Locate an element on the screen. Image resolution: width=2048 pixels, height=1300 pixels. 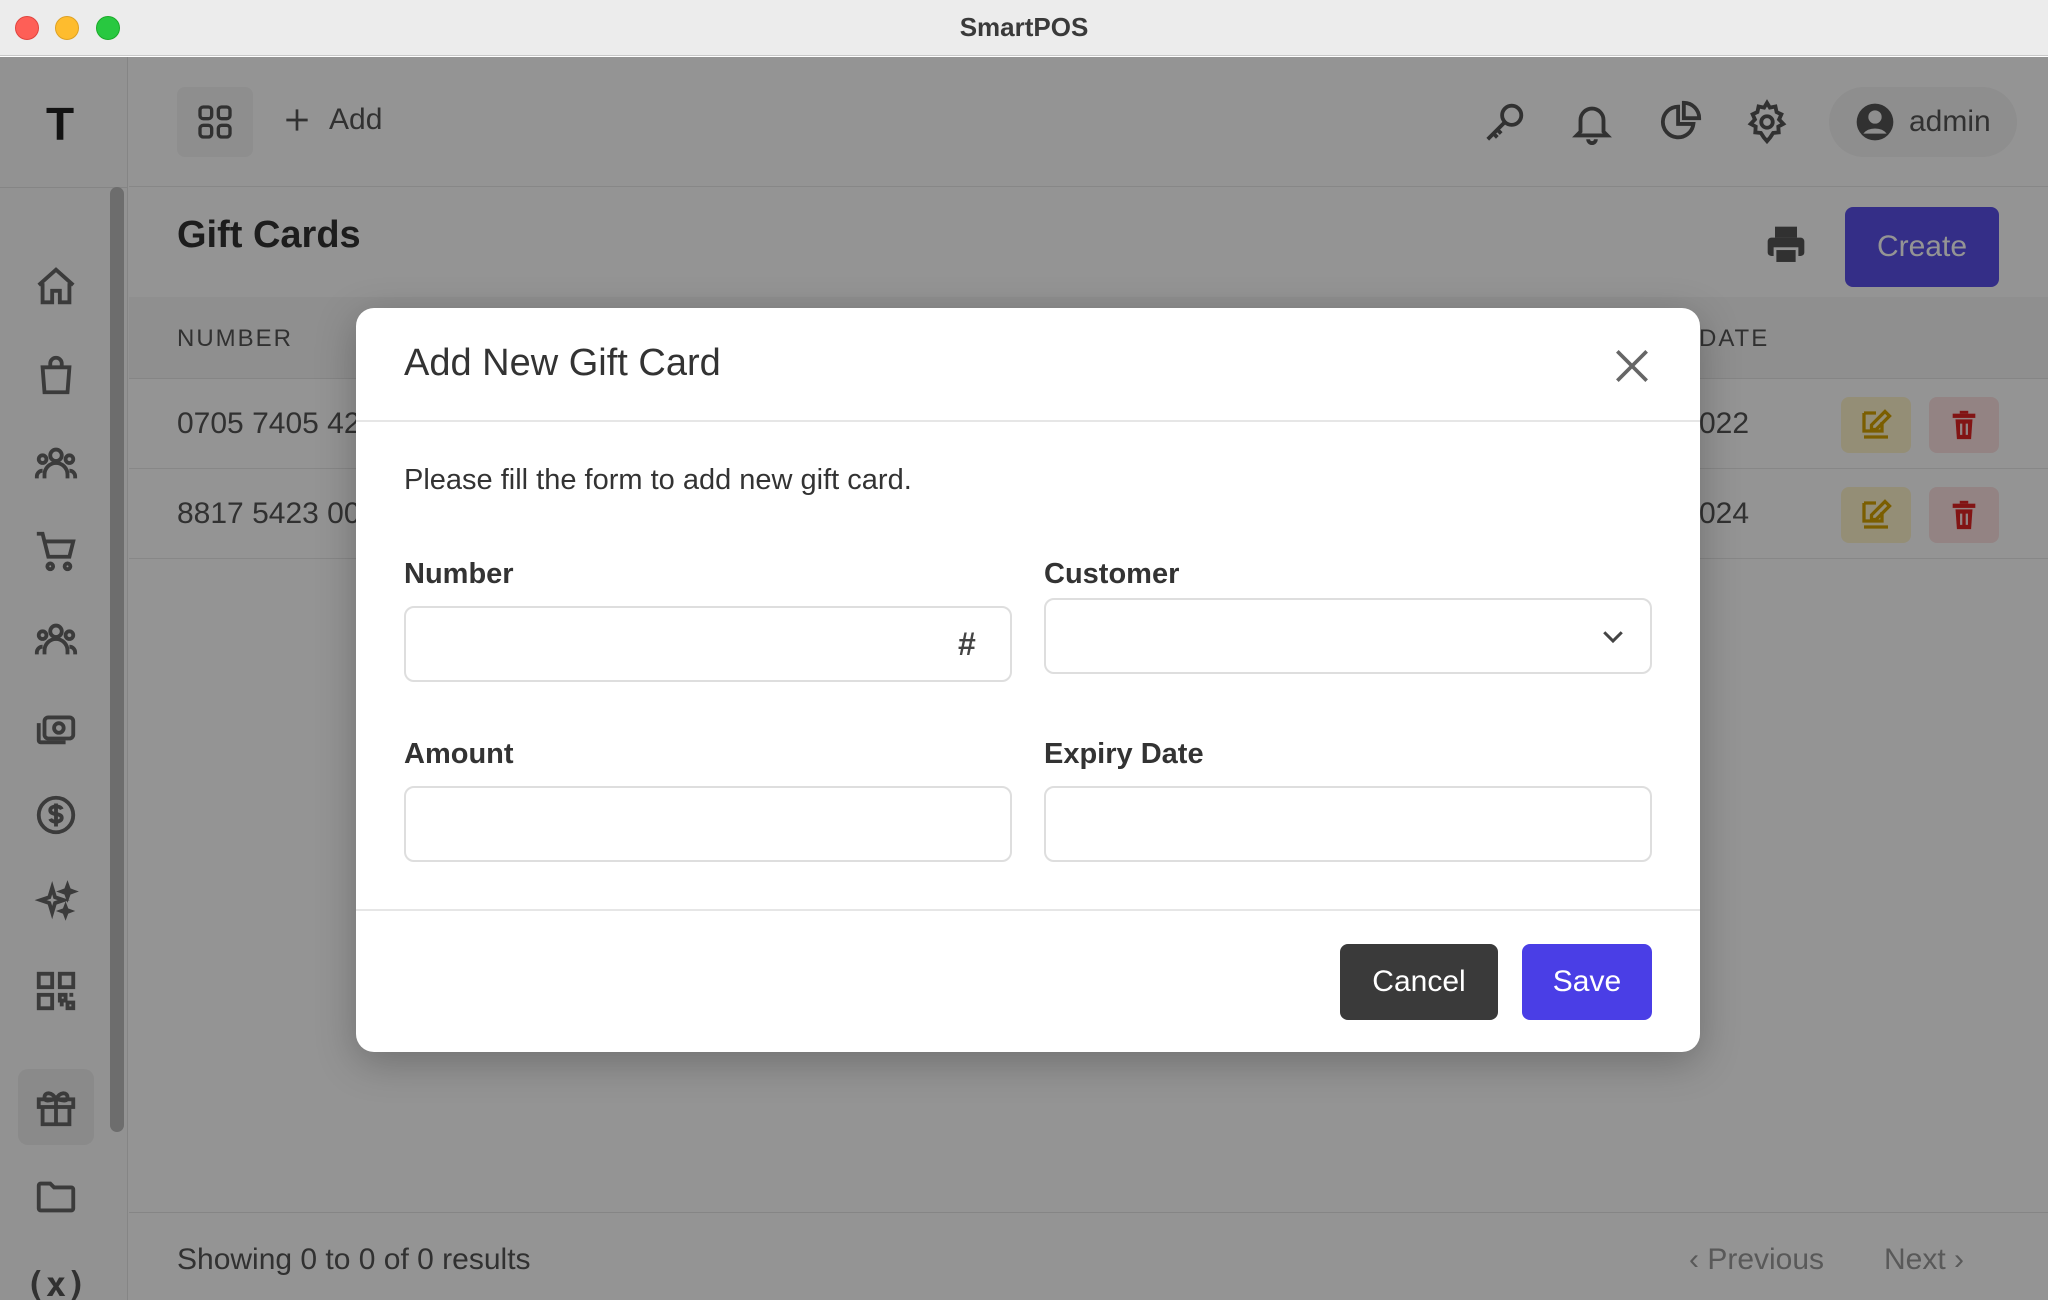
hash-icon: # is located at coordinates (967, 644).